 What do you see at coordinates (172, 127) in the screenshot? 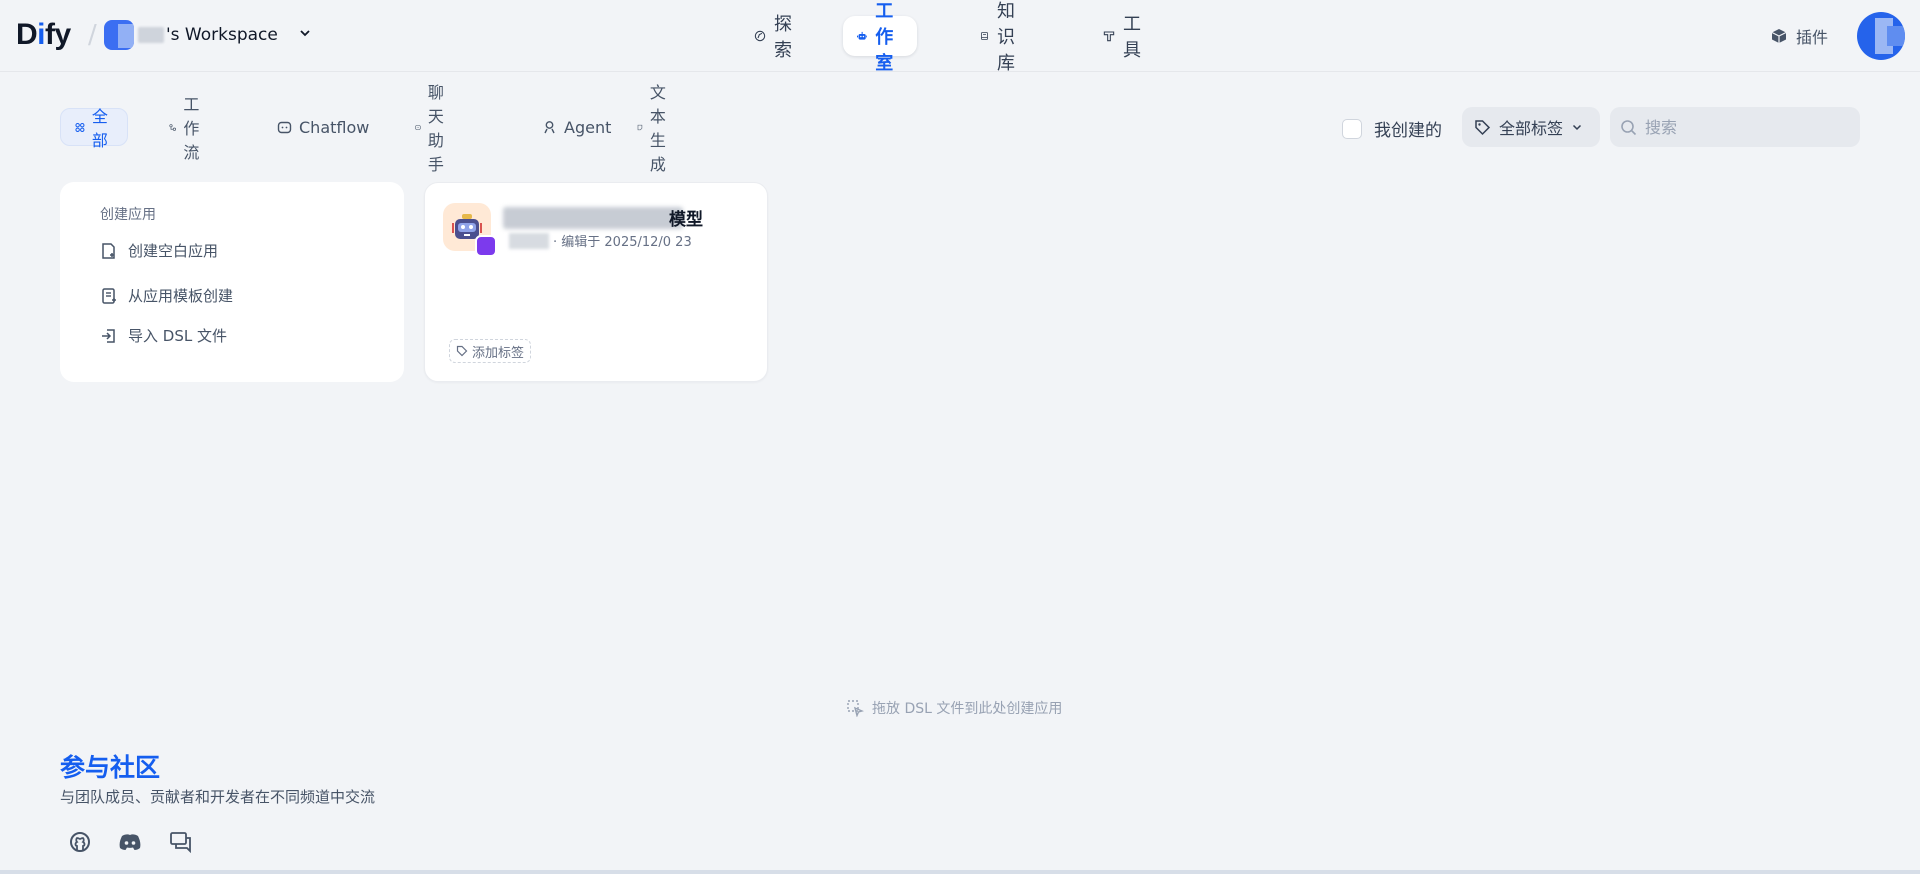
I see `workflow-icon` at bounding box center [172, 127].